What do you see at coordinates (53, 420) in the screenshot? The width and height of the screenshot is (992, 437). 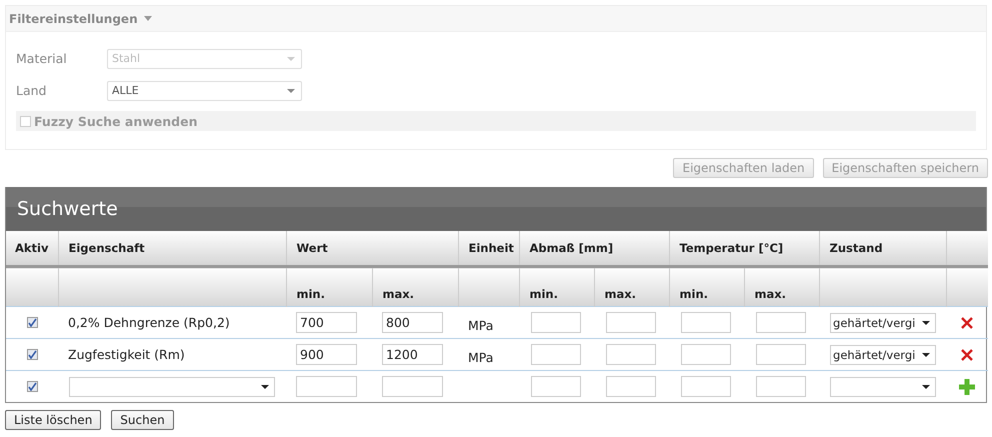 I see `action-button: Liste löschen` at bounding box center [53, 420].